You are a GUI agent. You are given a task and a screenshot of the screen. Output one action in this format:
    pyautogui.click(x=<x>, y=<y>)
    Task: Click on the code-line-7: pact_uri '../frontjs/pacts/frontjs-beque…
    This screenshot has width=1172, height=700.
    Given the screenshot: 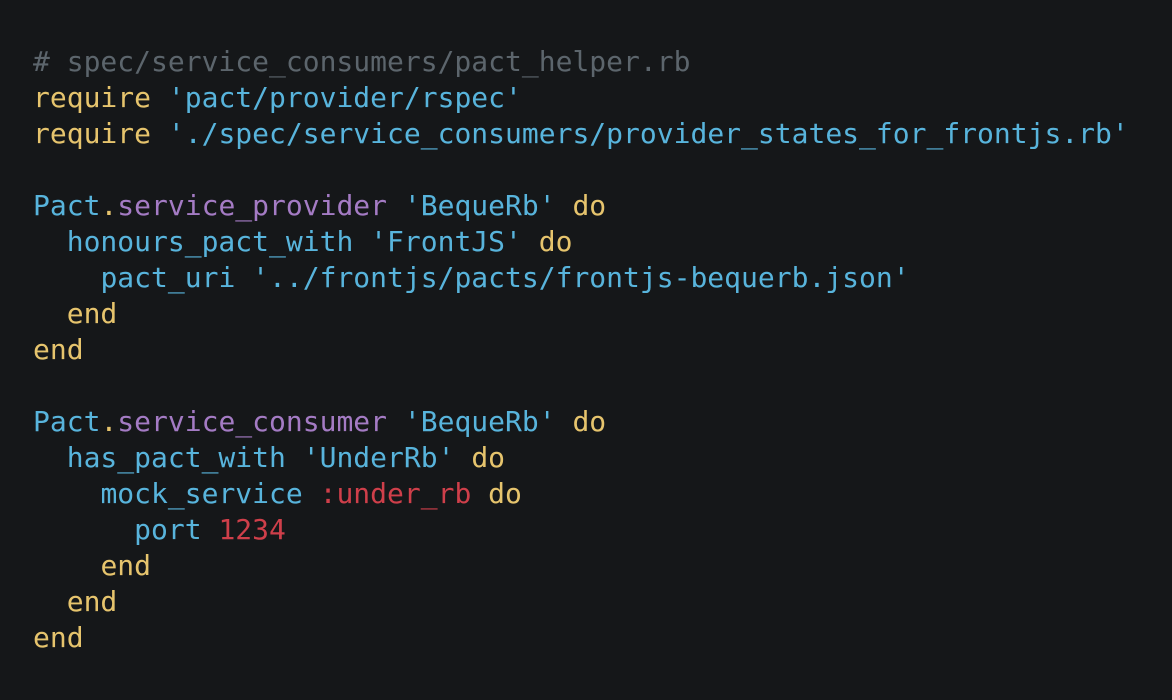 What is the action you would take?
    pyautogui.click(x=602, y=278)
    